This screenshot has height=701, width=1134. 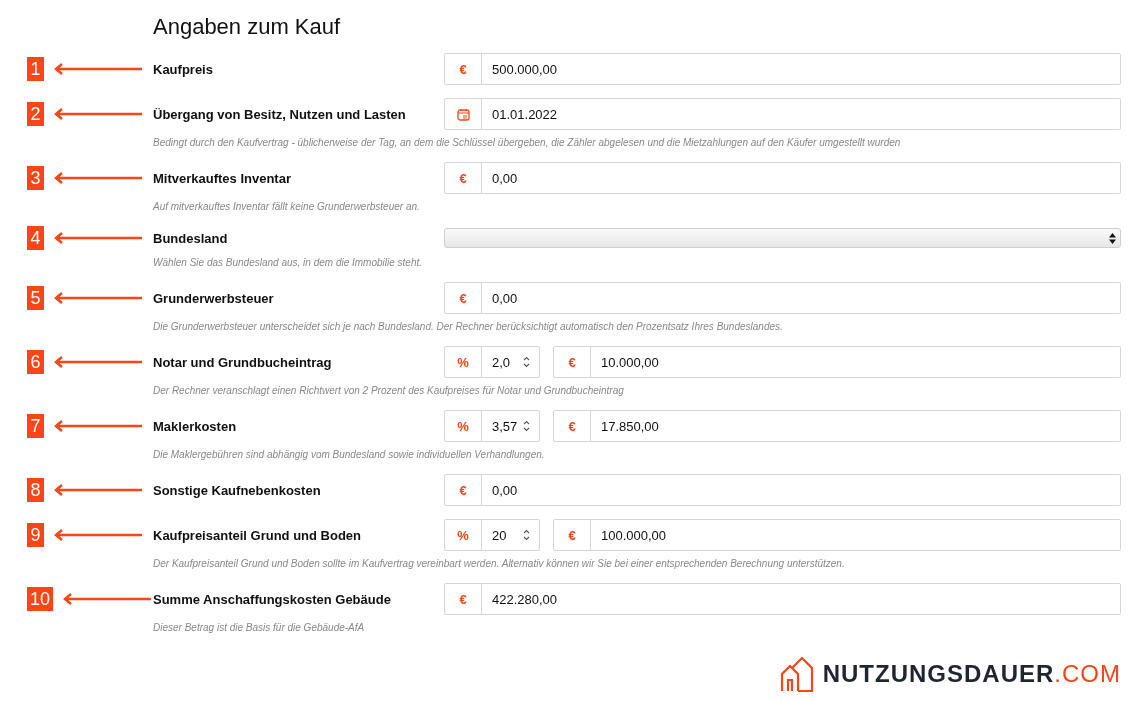 I want to click on number-badge: 1, so click(x=35, y=69).